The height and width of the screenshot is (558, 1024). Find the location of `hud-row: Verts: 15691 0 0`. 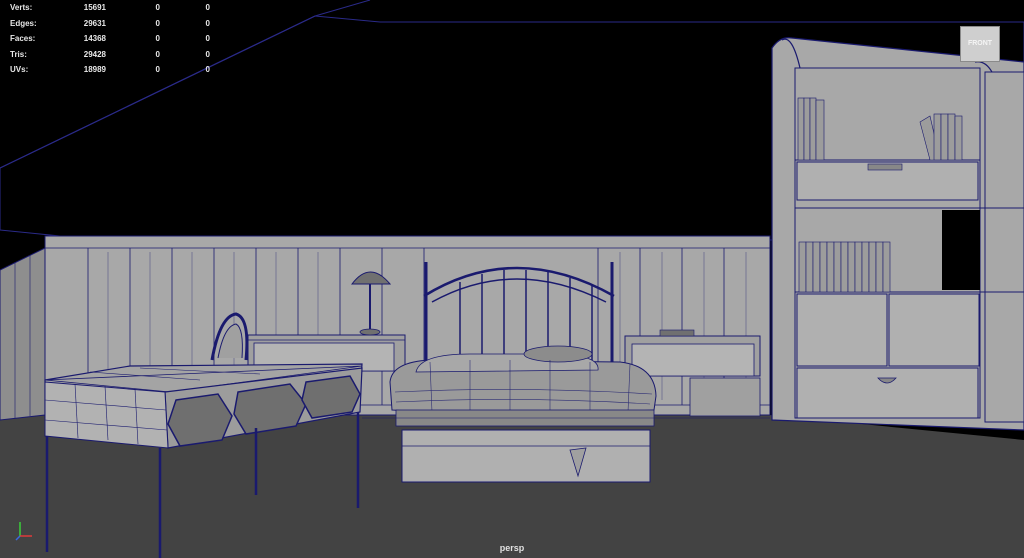

hud-row: Verts: 15691 0 0 is located at coordinates (110, 8).